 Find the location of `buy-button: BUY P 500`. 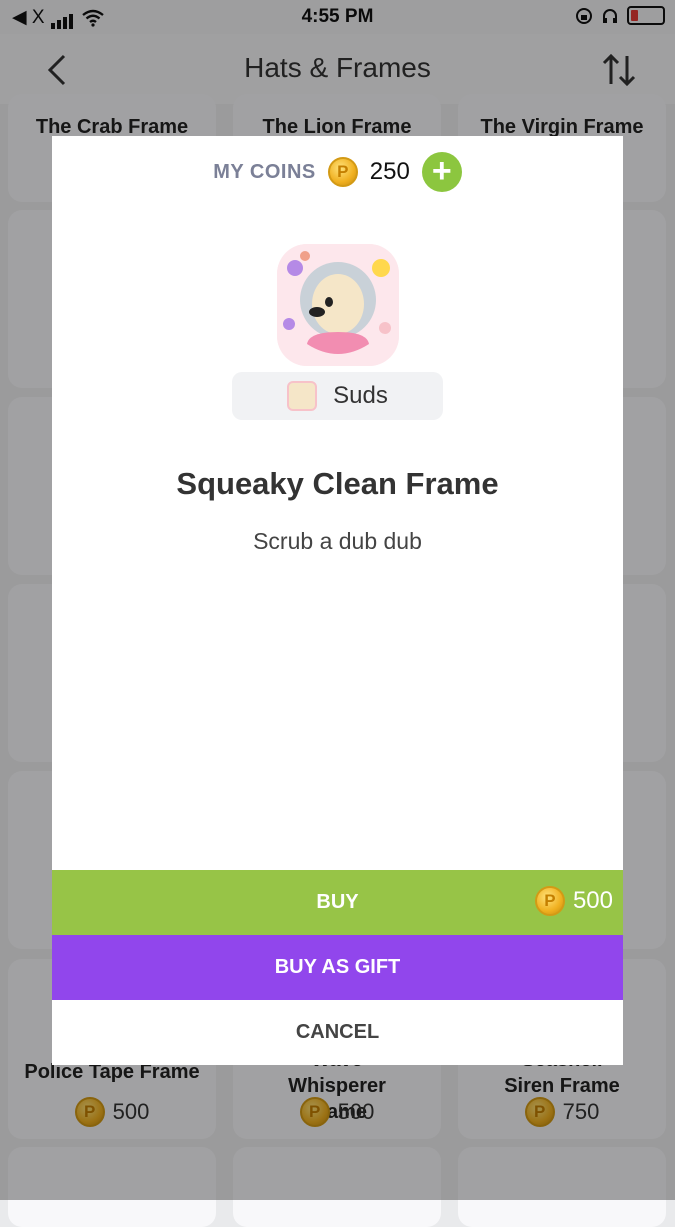

buy-button: BUY P 500 is located at coordinates (337, 902).